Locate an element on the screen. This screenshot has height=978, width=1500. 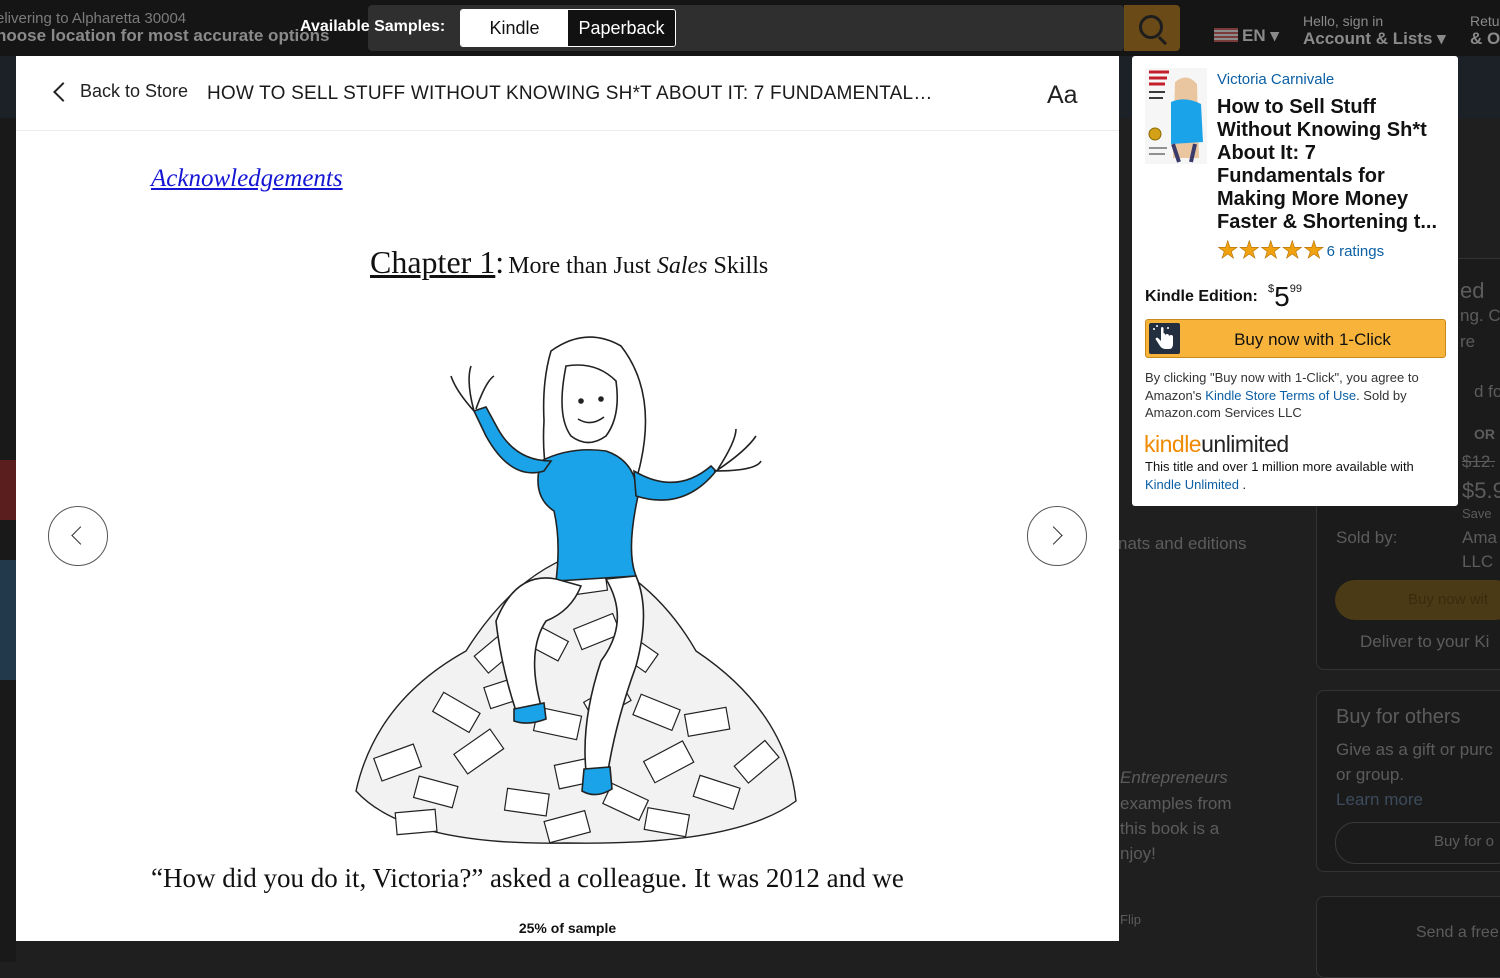
previous-page-button is located at coordinates (78, 536).